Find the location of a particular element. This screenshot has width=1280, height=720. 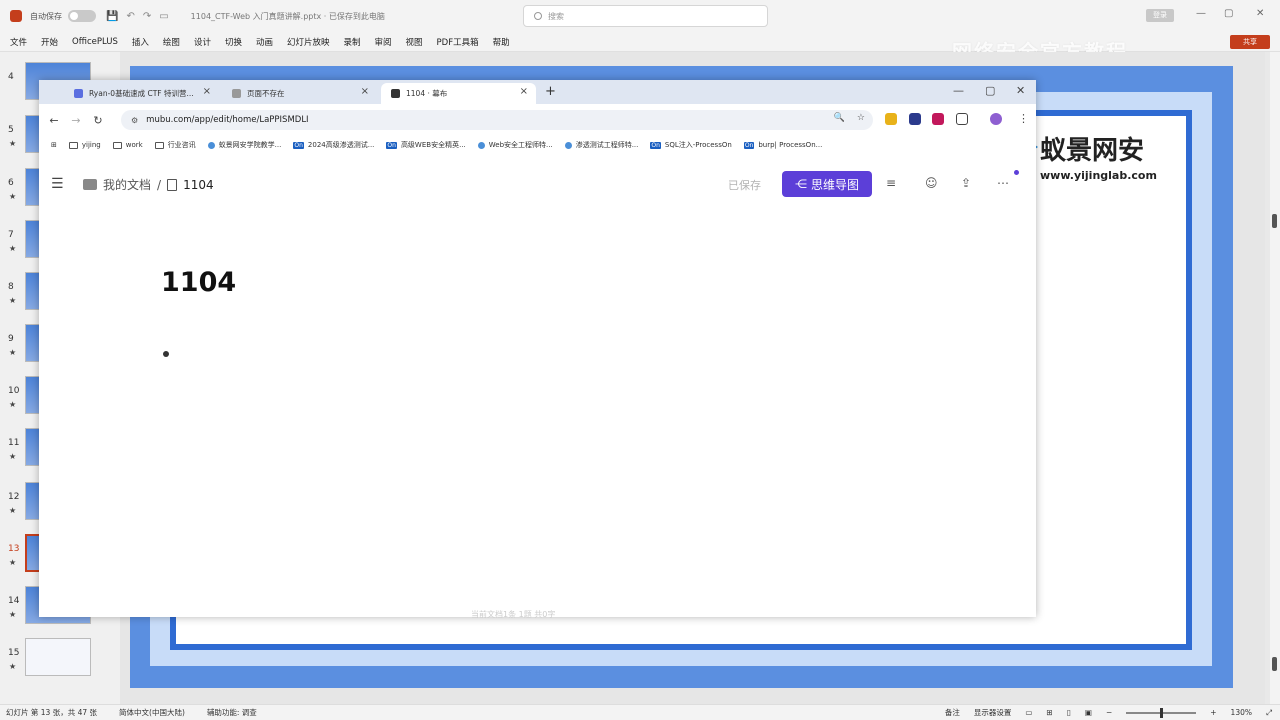

ribbon-tab: 视图 is located at coordinates (414, 42).